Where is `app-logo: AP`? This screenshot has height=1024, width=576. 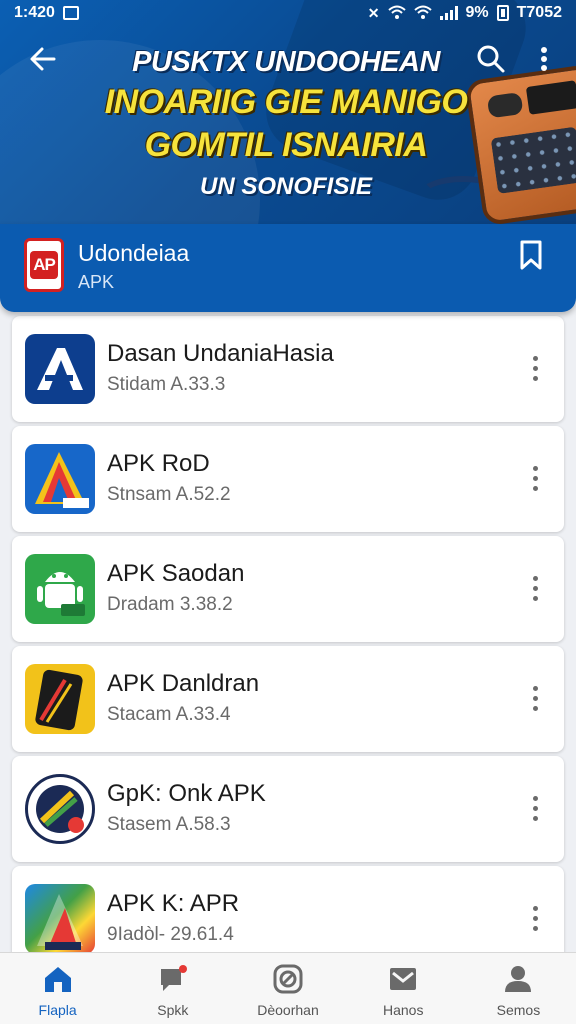 app-logo: AP is located at coordinates (44, 265).